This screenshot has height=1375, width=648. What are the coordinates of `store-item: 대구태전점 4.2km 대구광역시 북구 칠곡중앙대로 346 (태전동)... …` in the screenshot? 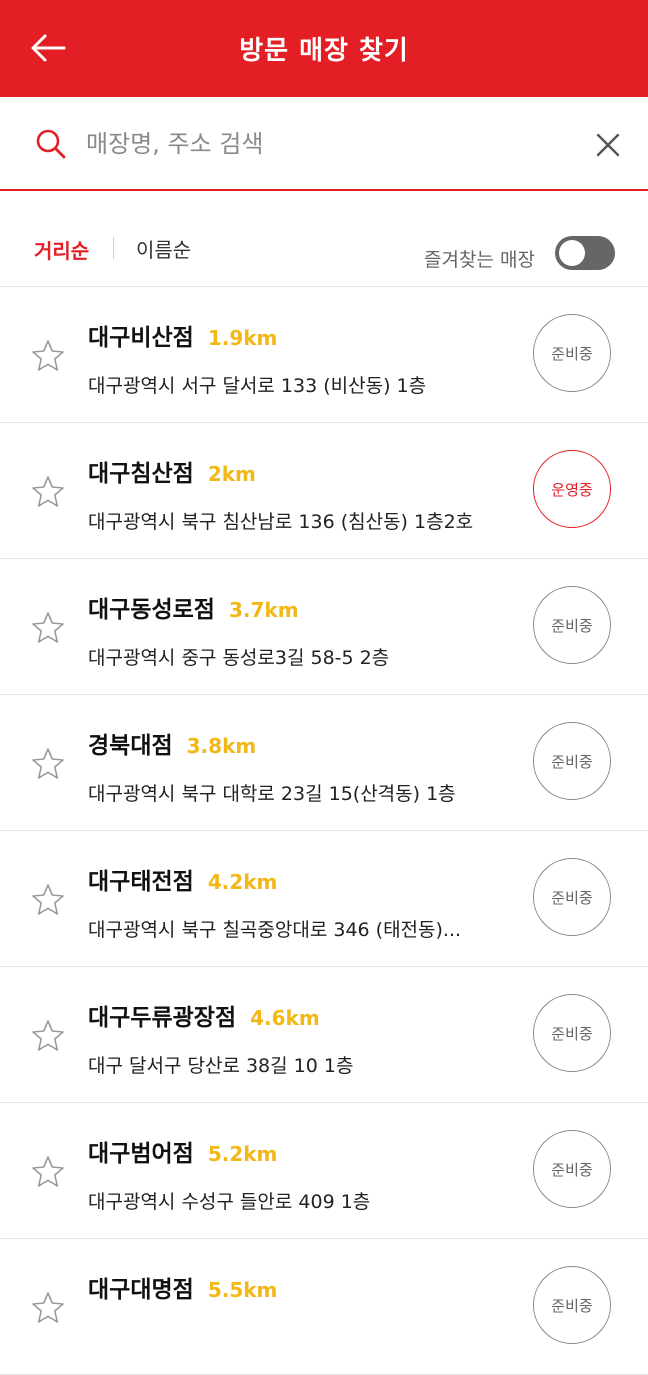 It's located at (324, 899).